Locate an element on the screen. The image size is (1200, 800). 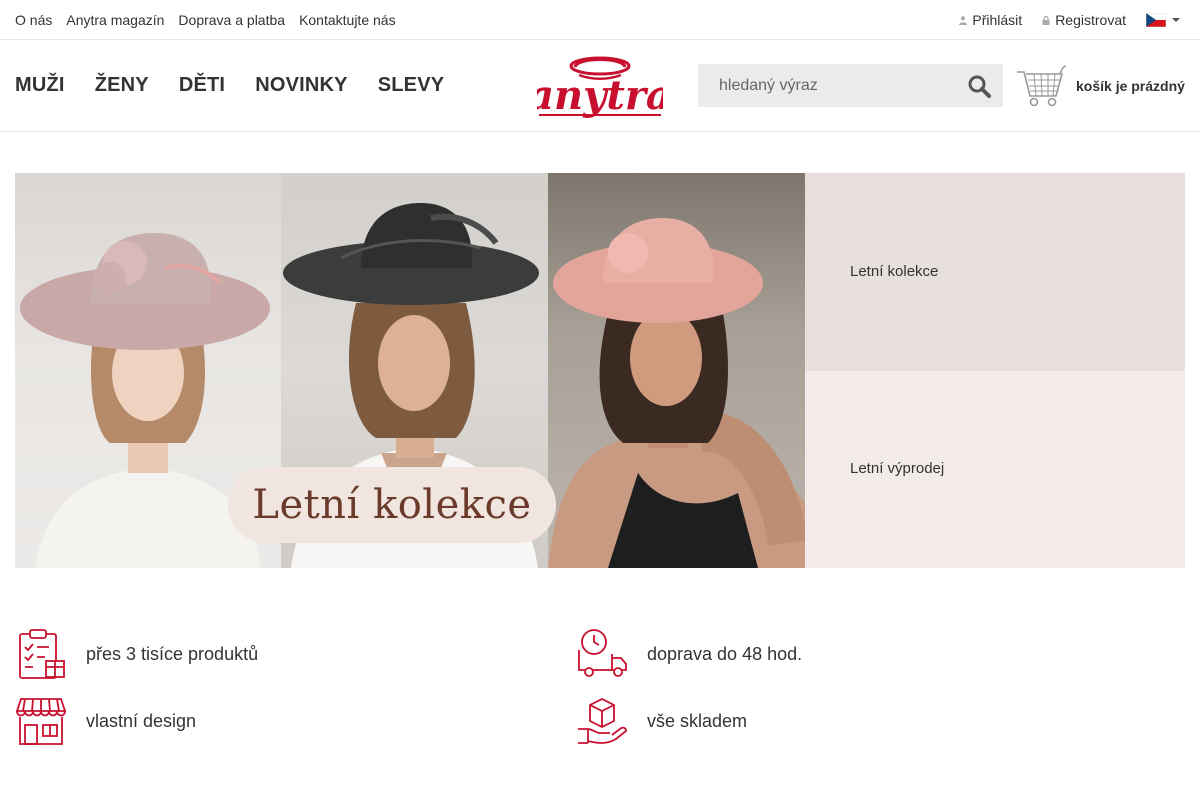
link-magazine: Anytra magazín is located at coordinates (115, 20).